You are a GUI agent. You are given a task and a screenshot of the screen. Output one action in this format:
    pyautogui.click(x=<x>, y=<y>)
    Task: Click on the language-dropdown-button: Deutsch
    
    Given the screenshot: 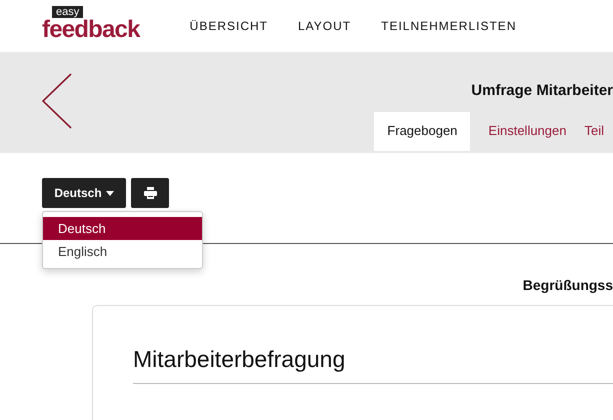 What is the action you would take?
    pyautogui.click(x=84, y=193)
    